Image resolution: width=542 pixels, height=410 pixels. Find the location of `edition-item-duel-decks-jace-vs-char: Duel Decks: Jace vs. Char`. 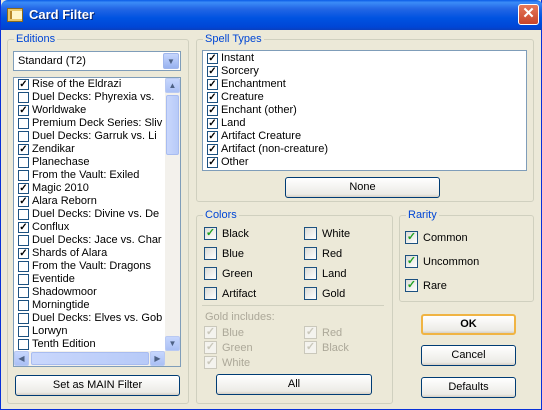

edition-item-duel-decks-jace-vs-char: Duel Decks: Jace vs. Char is located at coordinates (97, 240).